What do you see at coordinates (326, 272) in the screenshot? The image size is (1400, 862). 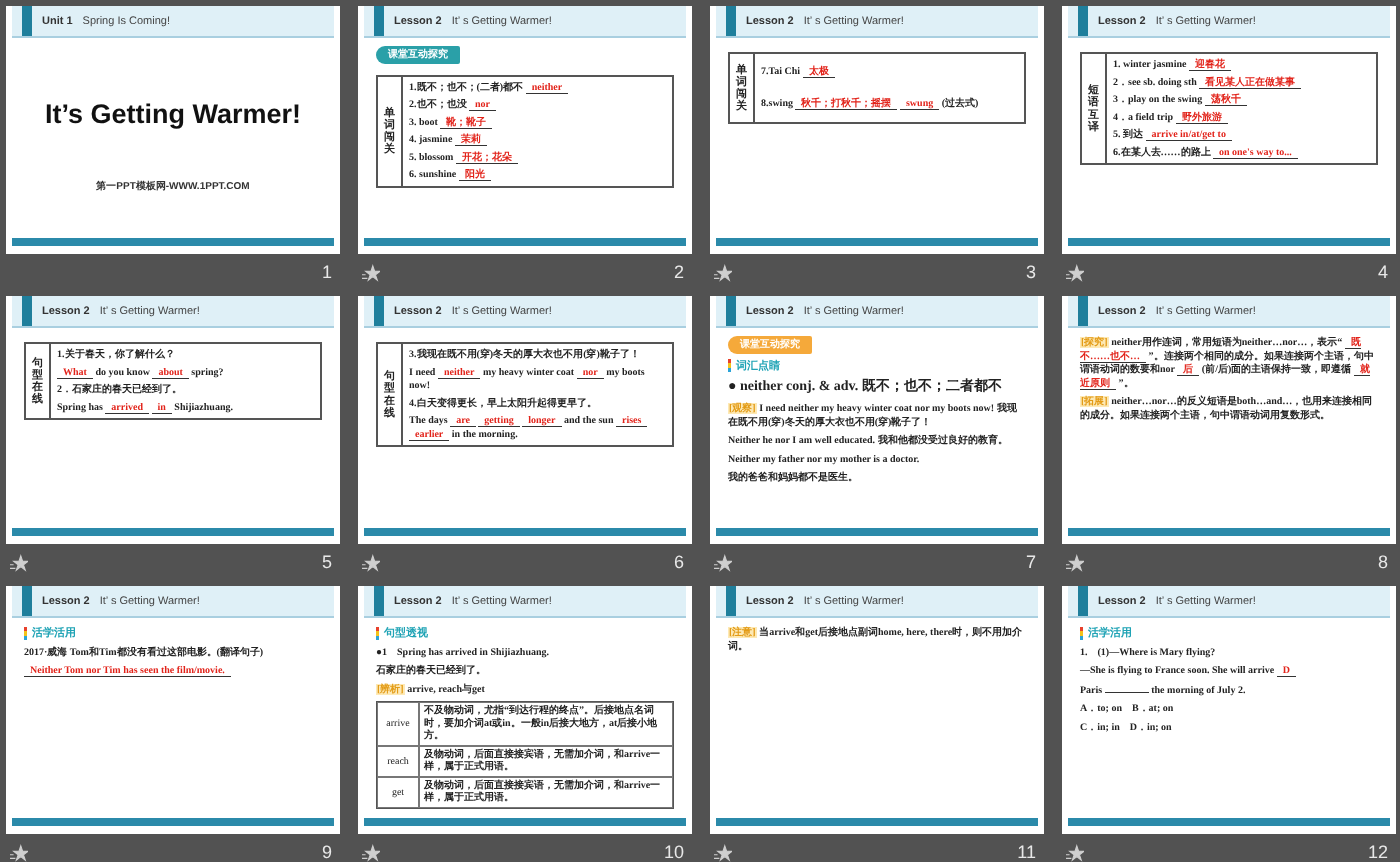 I see `slide-number: 1` at bounding box center [326, 272].